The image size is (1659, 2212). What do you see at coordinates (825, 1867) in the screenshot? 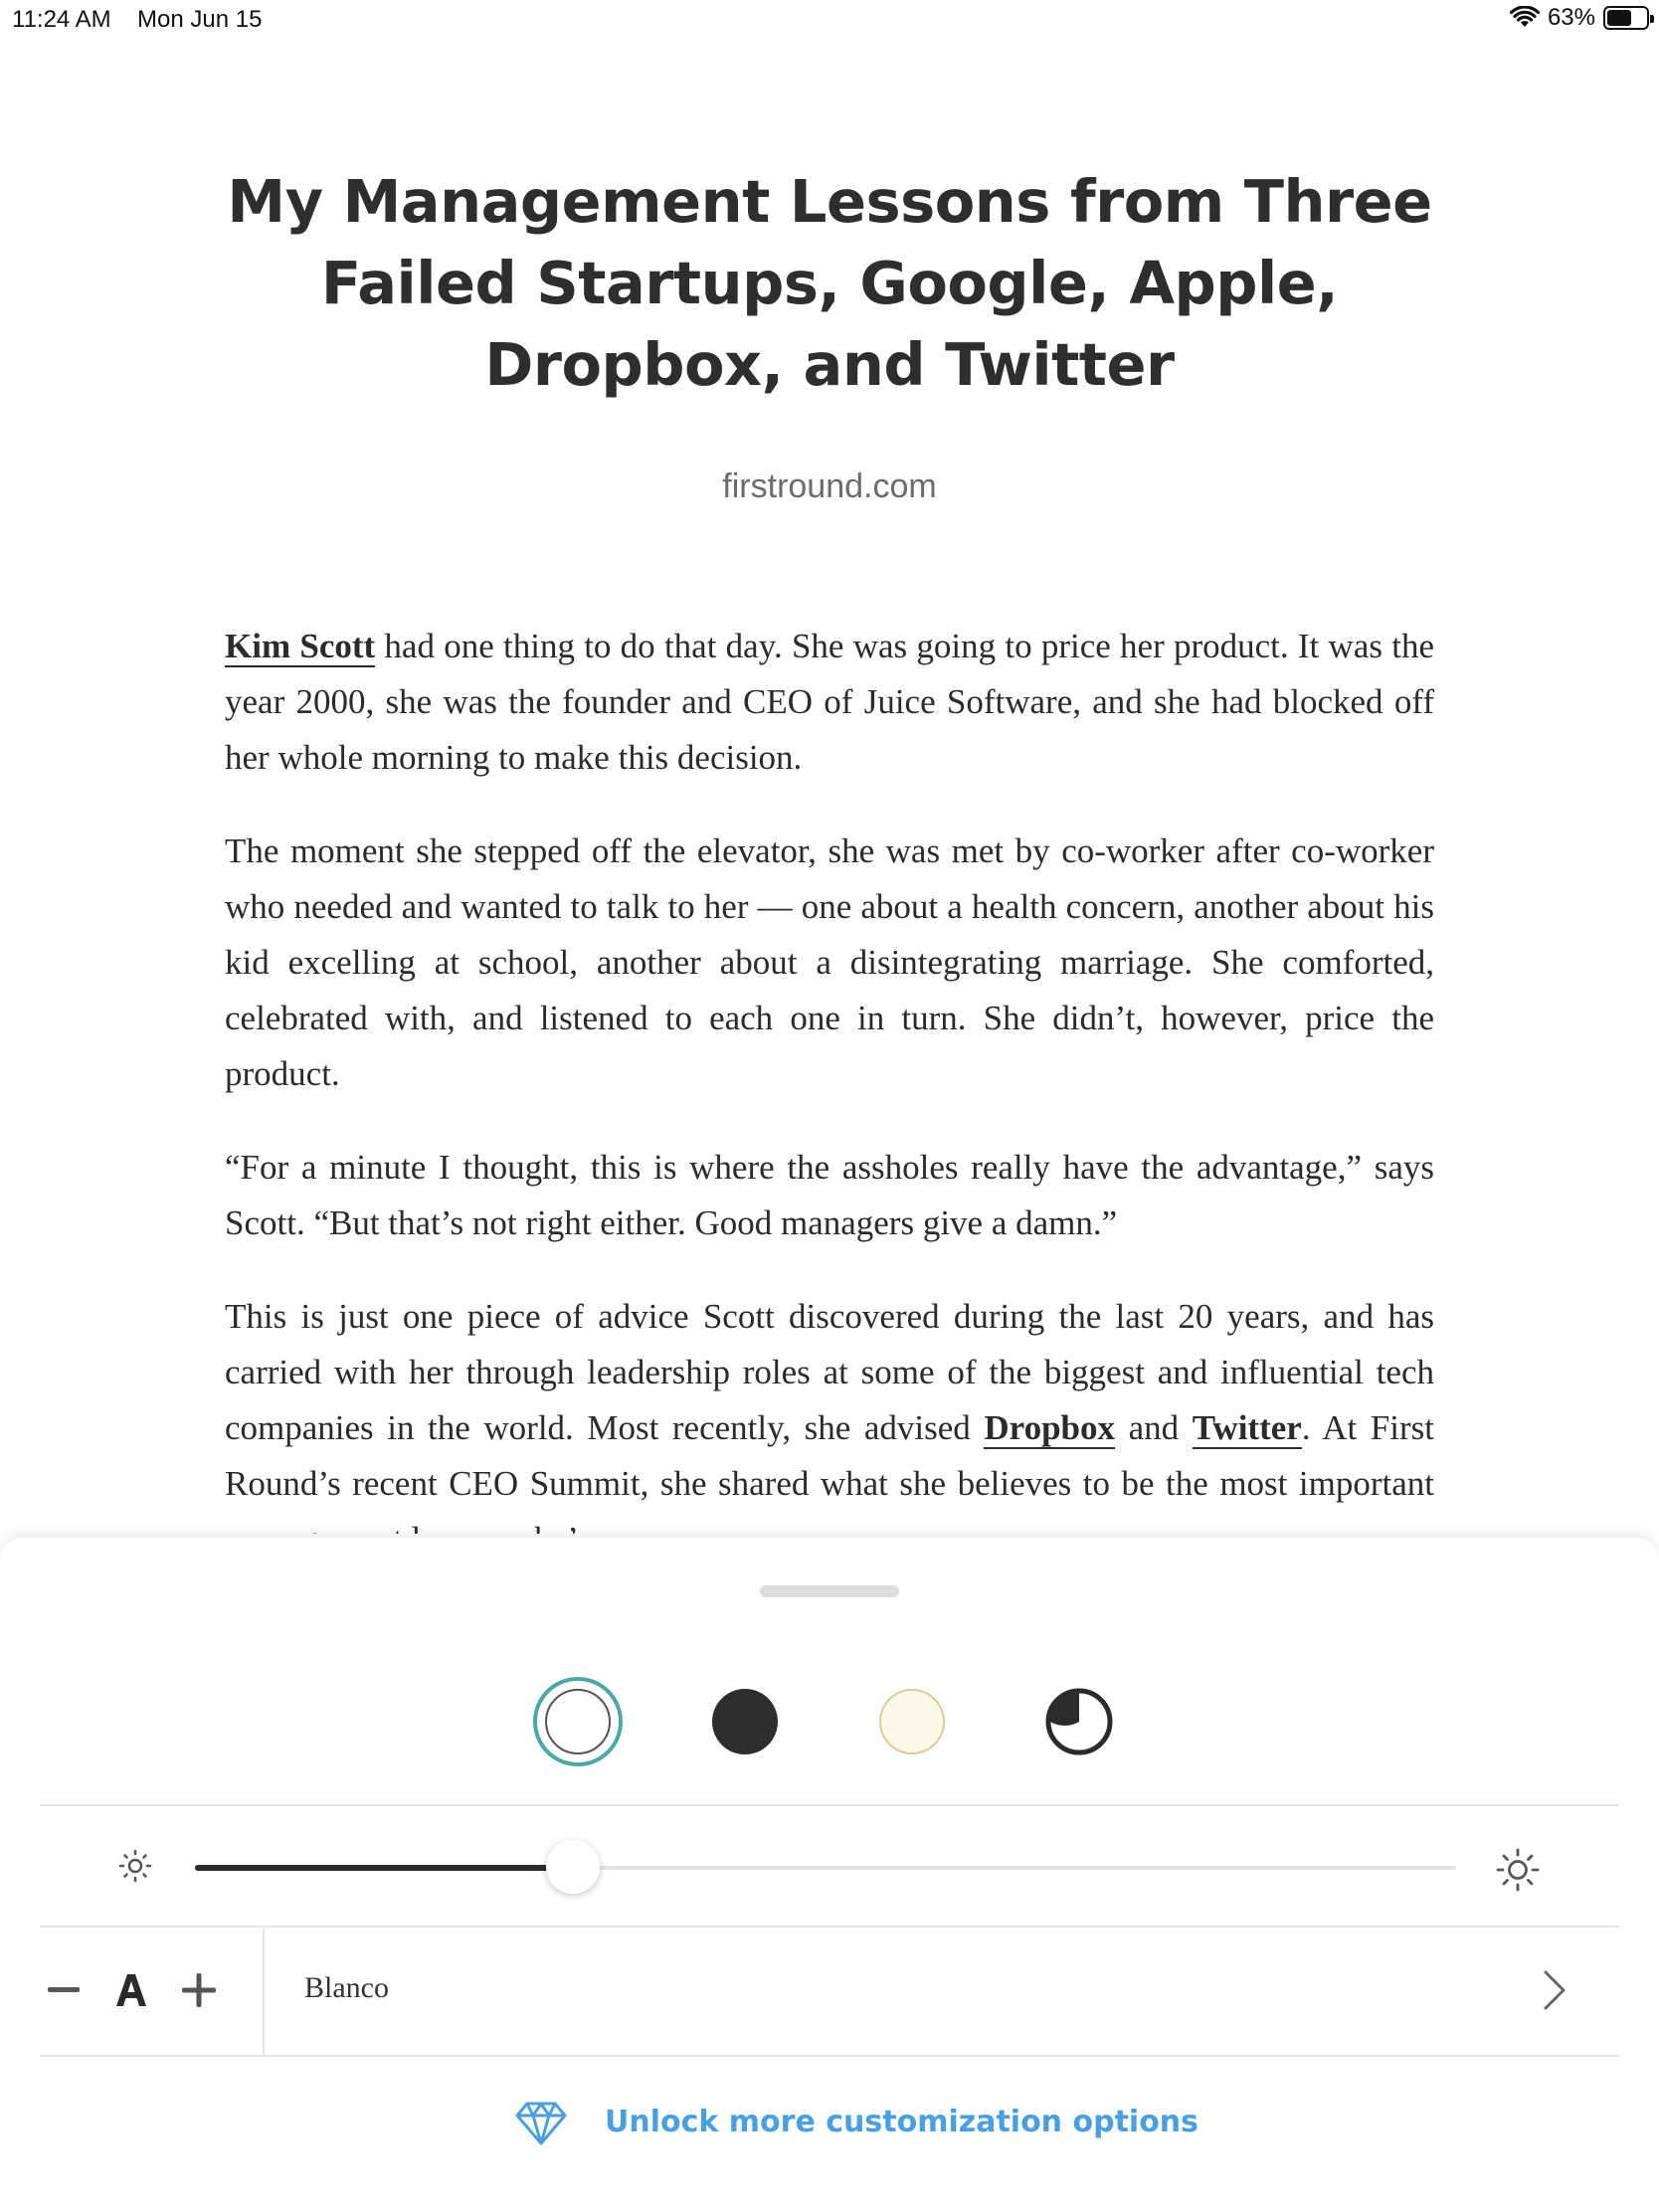
I see `brightness-slider` at bounding box center [825, 1867].